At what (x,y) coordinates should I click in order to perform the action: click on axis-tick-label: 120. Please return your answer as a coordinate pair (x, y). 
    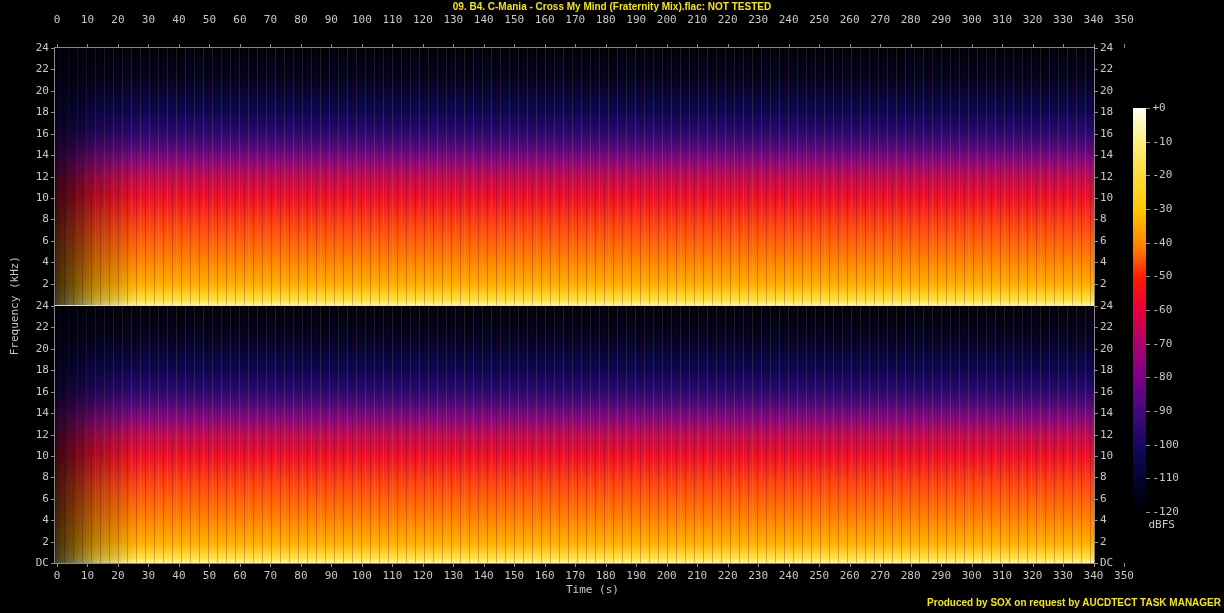
    Looking at the image, I should click on (422, 20).